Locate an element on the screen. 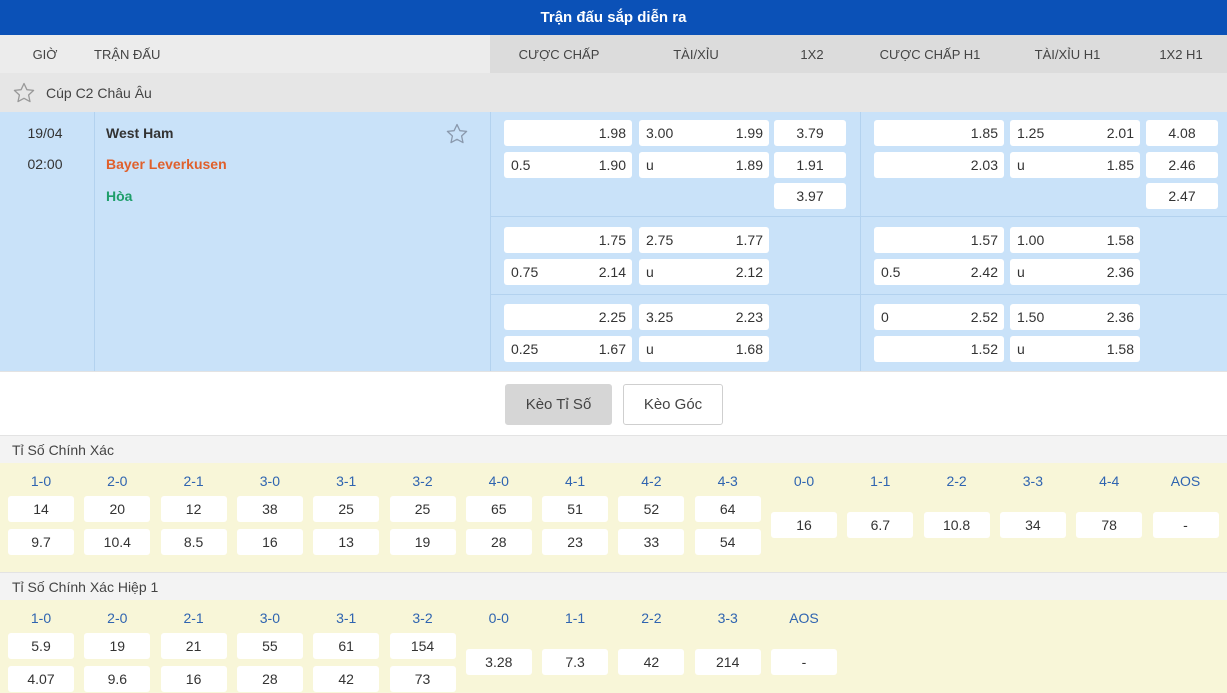 The image size is (1227, 693). odds-cell: u 1.58 is located at coordinates (1075, 349).